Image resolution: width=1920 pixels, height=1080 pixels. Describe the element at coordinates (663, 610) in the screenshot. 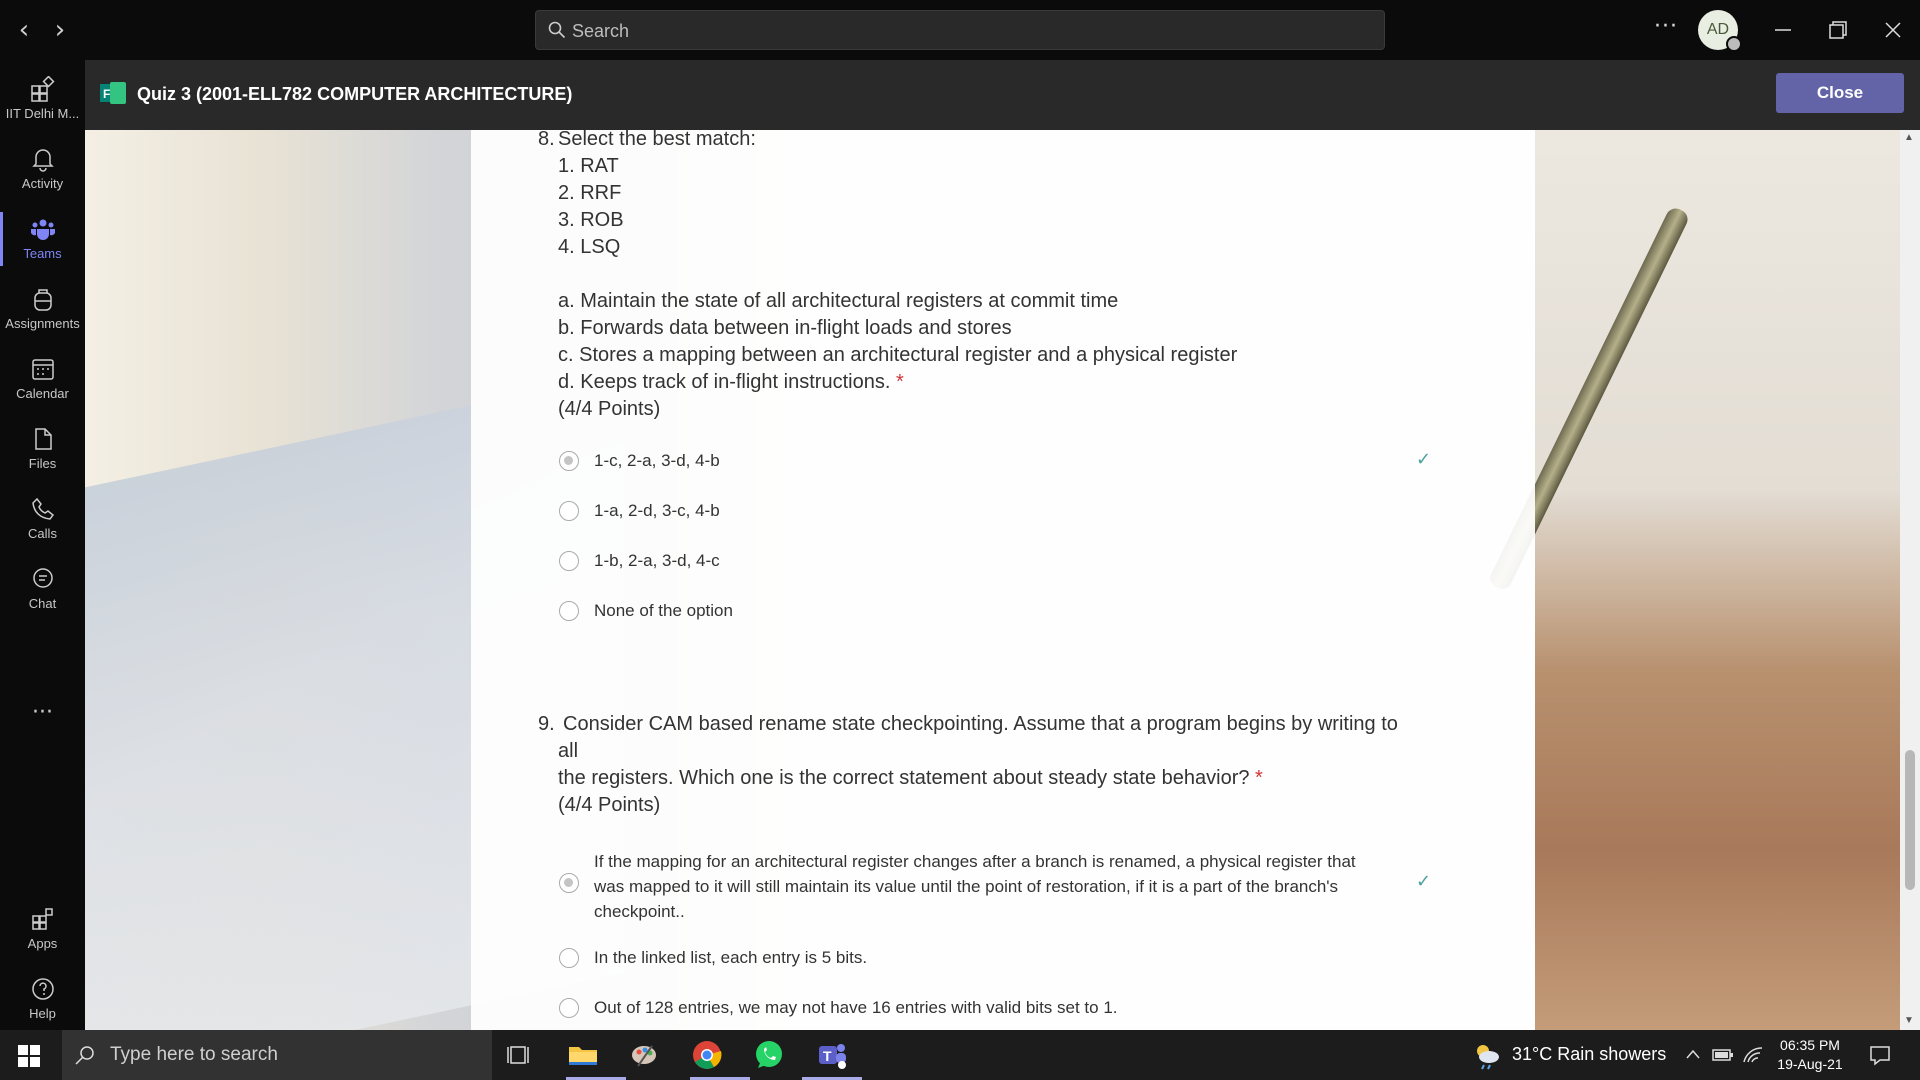

I see `option-label: None of the option` at that location.